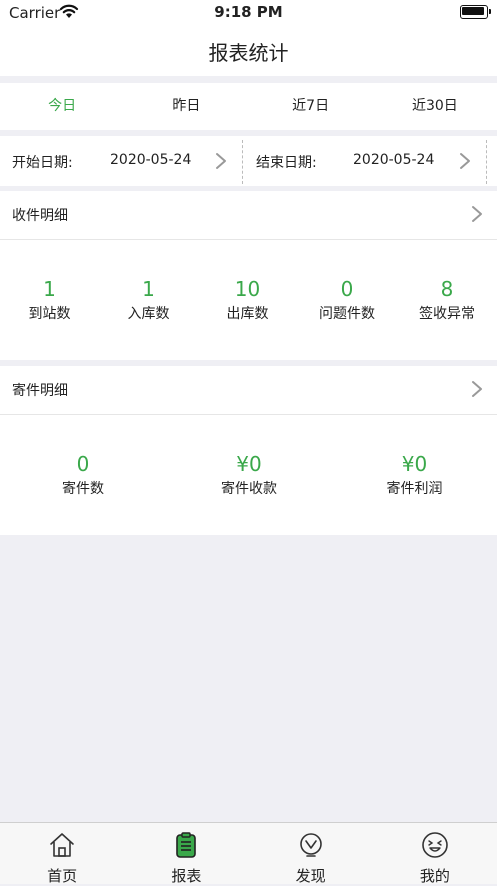 This screenshot has width=497, height=886. Describe the element at coordinates (248, 390) in the screenshot. I see `send-detail-header: 寄件明细` at that location.